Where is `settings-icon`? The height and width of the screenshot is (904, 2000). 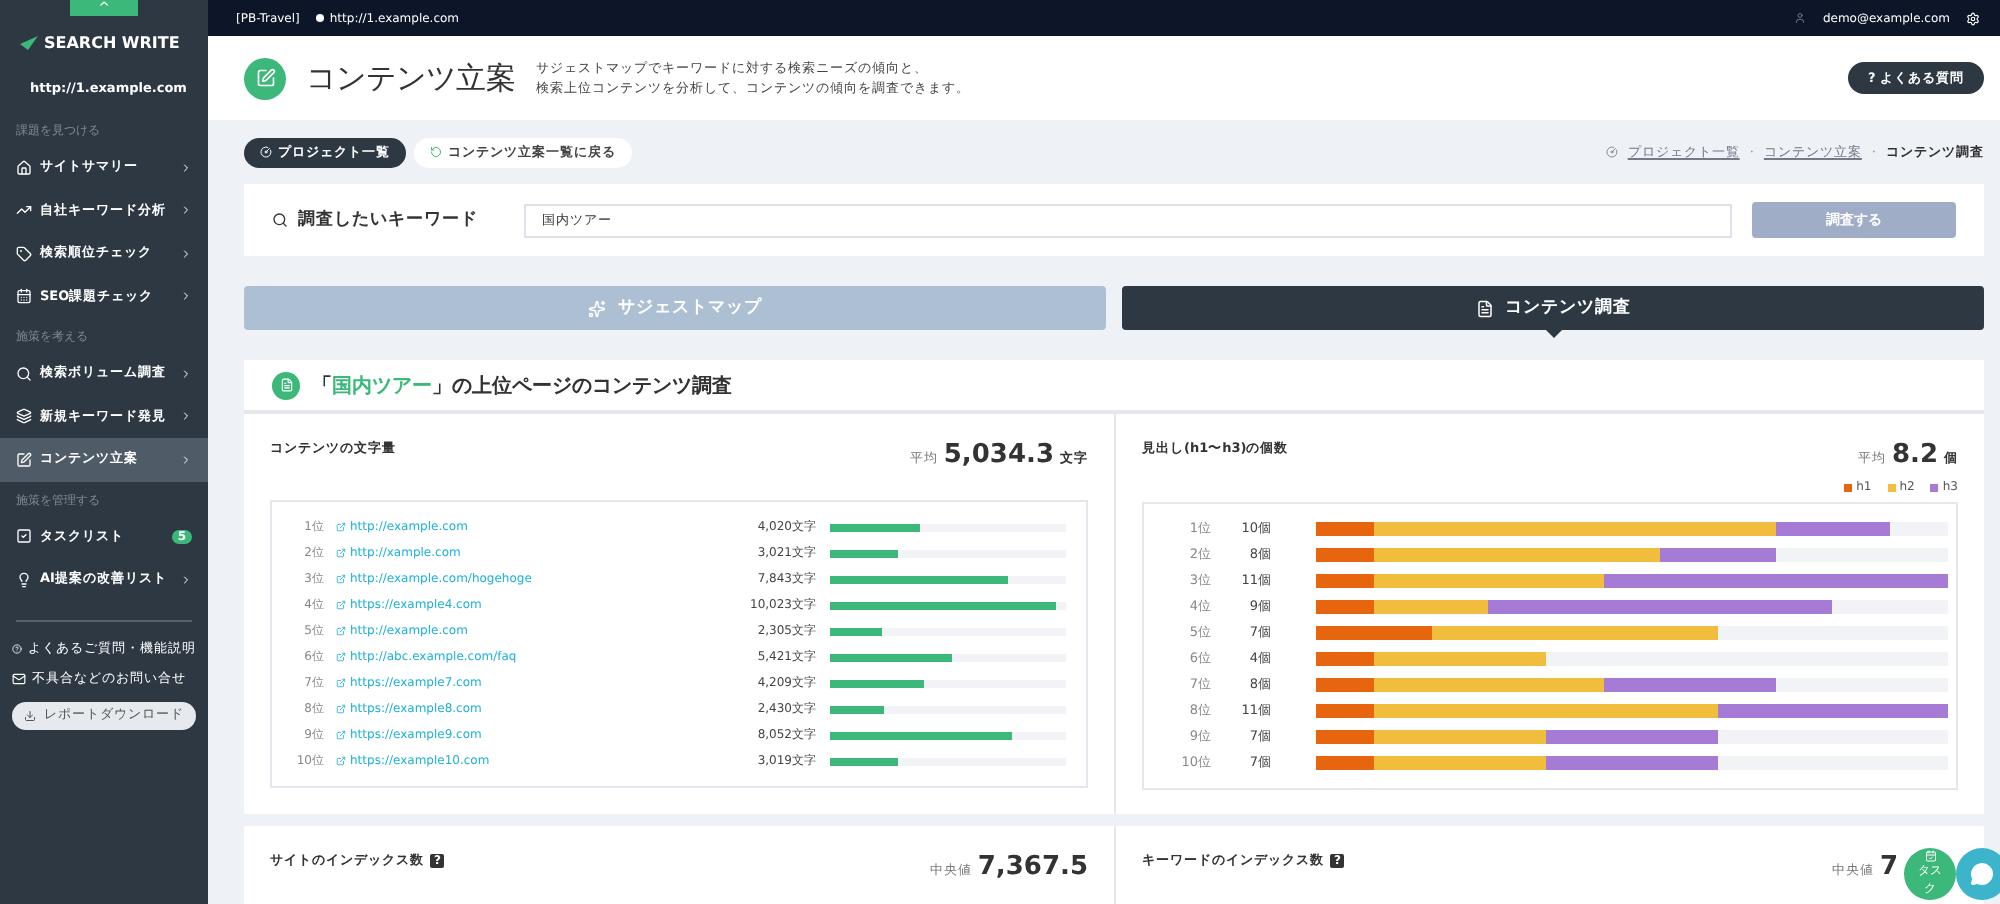
settings-icon is located at coordinates (1973, 18).